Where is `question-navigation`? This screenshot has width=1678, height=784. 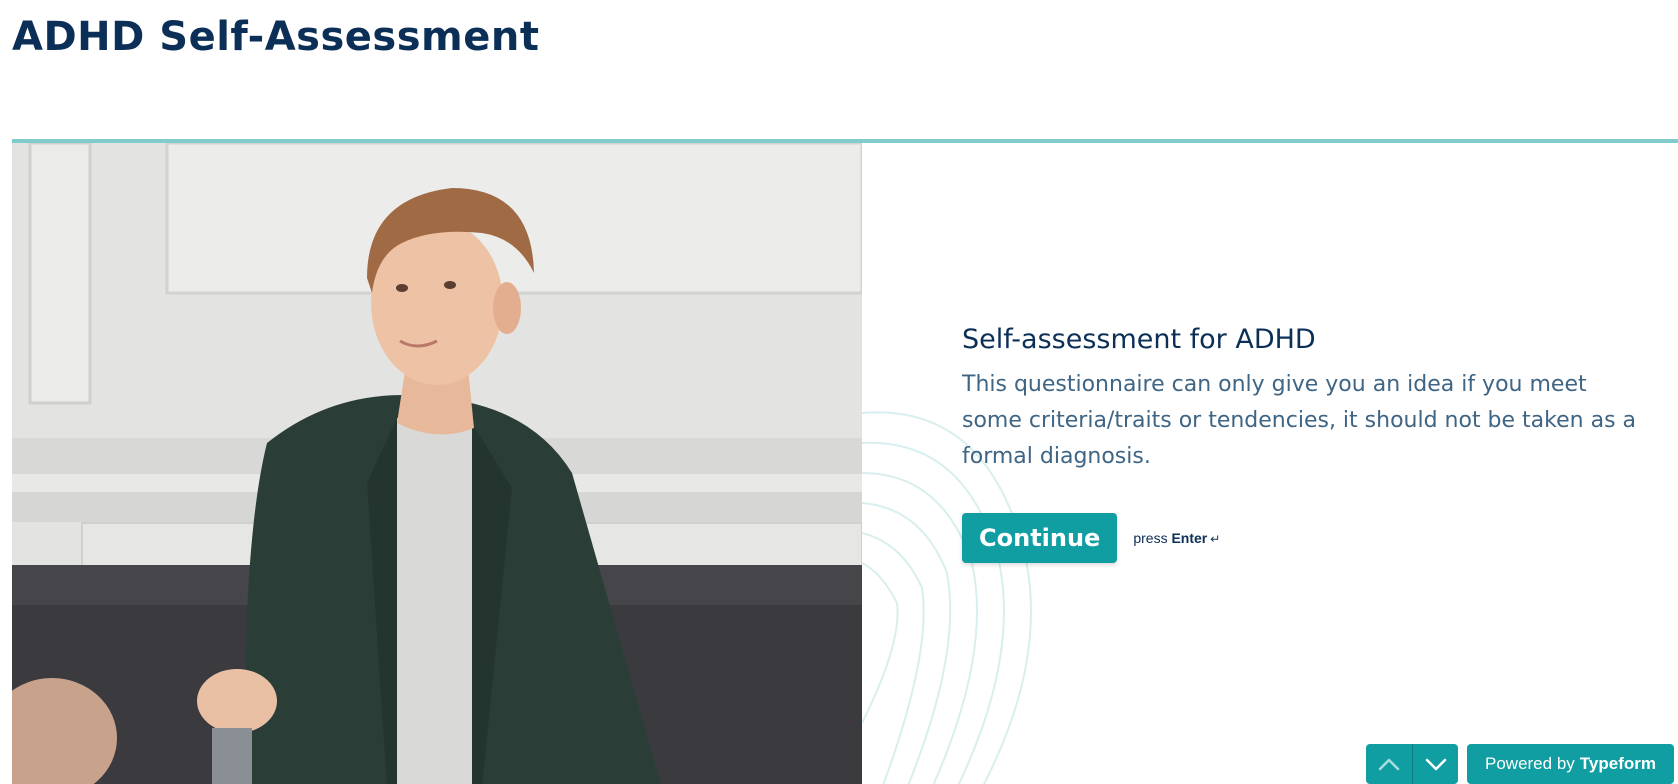 question-navigation is located at coordinates (1412, 764).